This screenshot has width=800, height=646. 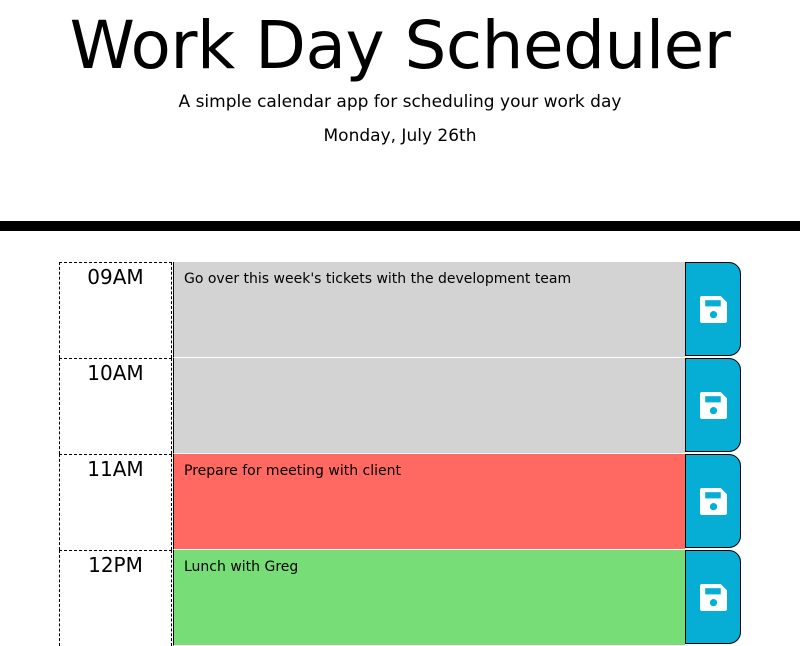 What do you see at coordinates (429, 406) in the screenshot?
I see `event-description-input` at bounding box center [429, 406].